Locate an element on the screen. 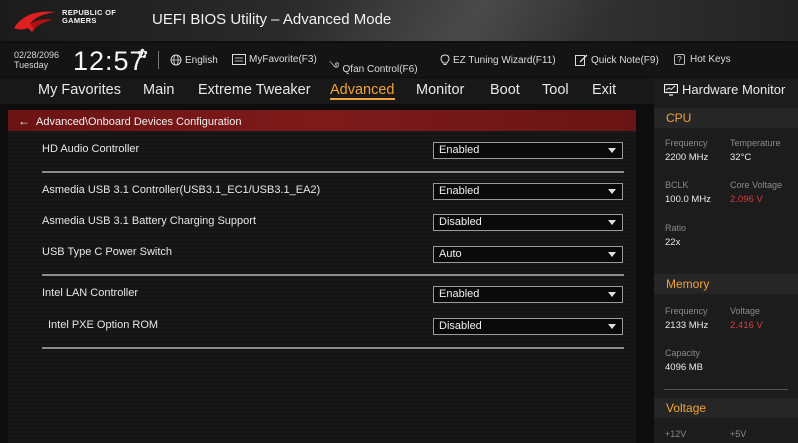 This screenshot has height=443, width=798. toolbar-divider is located at coordinates (158, 60).